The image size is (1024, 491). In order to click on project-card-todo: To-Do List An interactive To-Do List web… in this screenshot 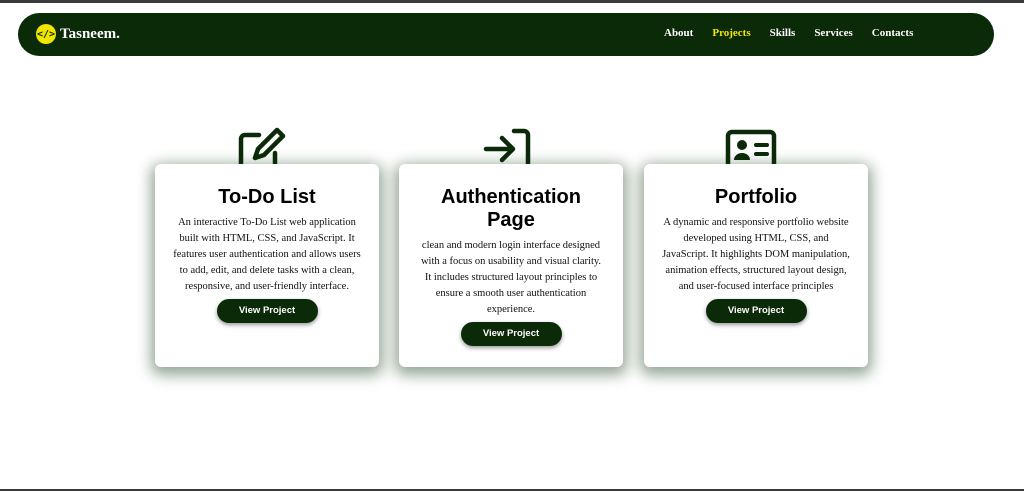, I will do `click(267, 265)`.